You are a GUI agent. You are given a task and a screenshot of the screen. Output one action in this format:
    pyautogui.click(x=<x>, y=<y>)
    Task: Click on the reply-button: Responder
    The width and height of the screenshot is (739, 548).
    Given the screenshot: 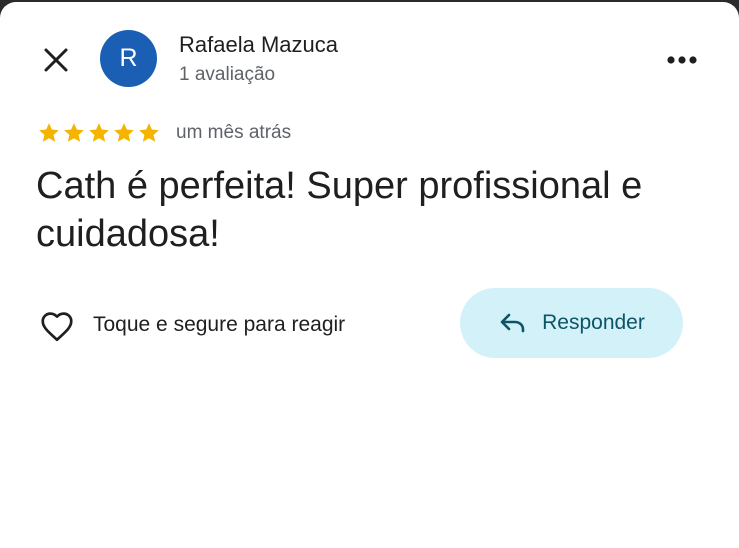 What is the action you would take?
    pyautogui.click(x=571, y=323)
    